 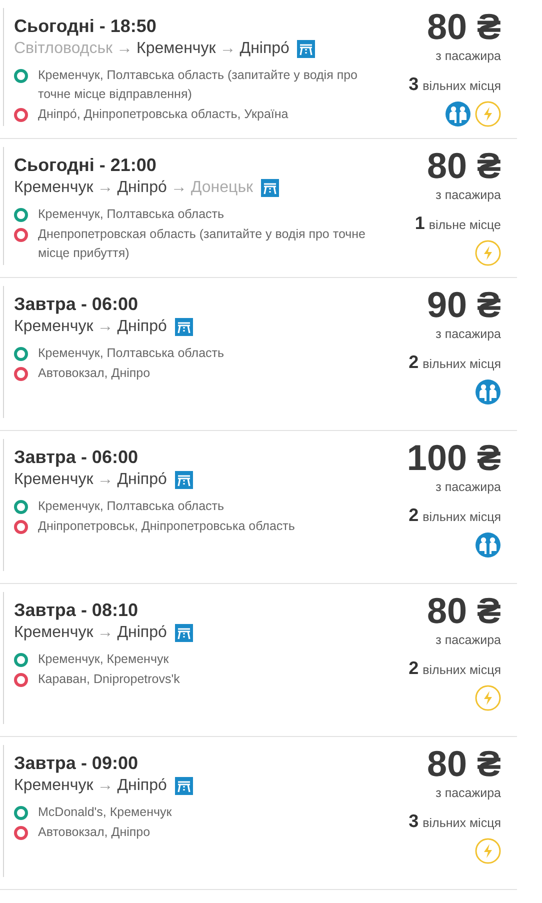 What do you see at coordinates (198, 85) in the screenshot?
I see `stop-address: Кременчук, Полтавська область (запитайте у водія про точне місце відправлення)` at bounding box center [198, 85].